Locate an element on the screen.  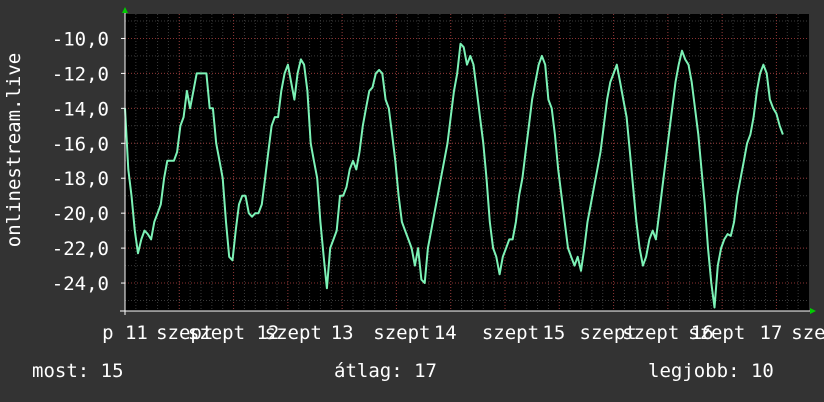
stat-best: legjobb: 10 is located at coordinates (711, 371).